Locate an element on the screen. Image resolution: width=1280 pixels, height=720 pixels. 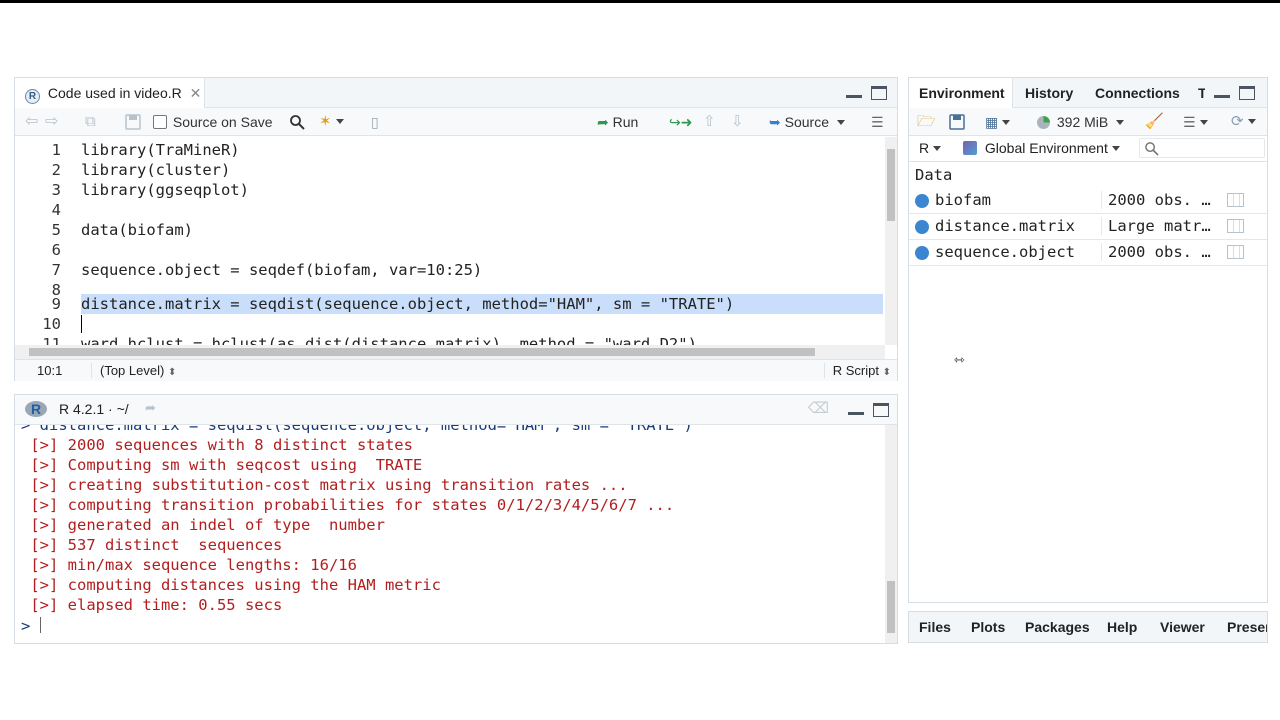
search-icon is located at coordinates (297, 122).